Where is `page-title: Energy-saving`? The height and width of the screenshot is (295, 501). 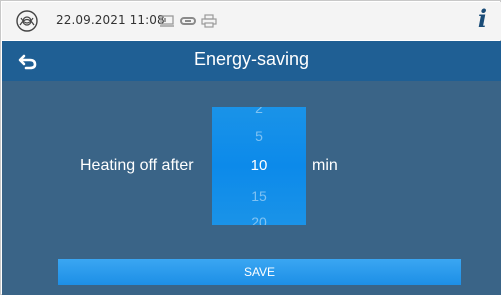 page-title: Energy-saving is located at coordinates (251, 59).